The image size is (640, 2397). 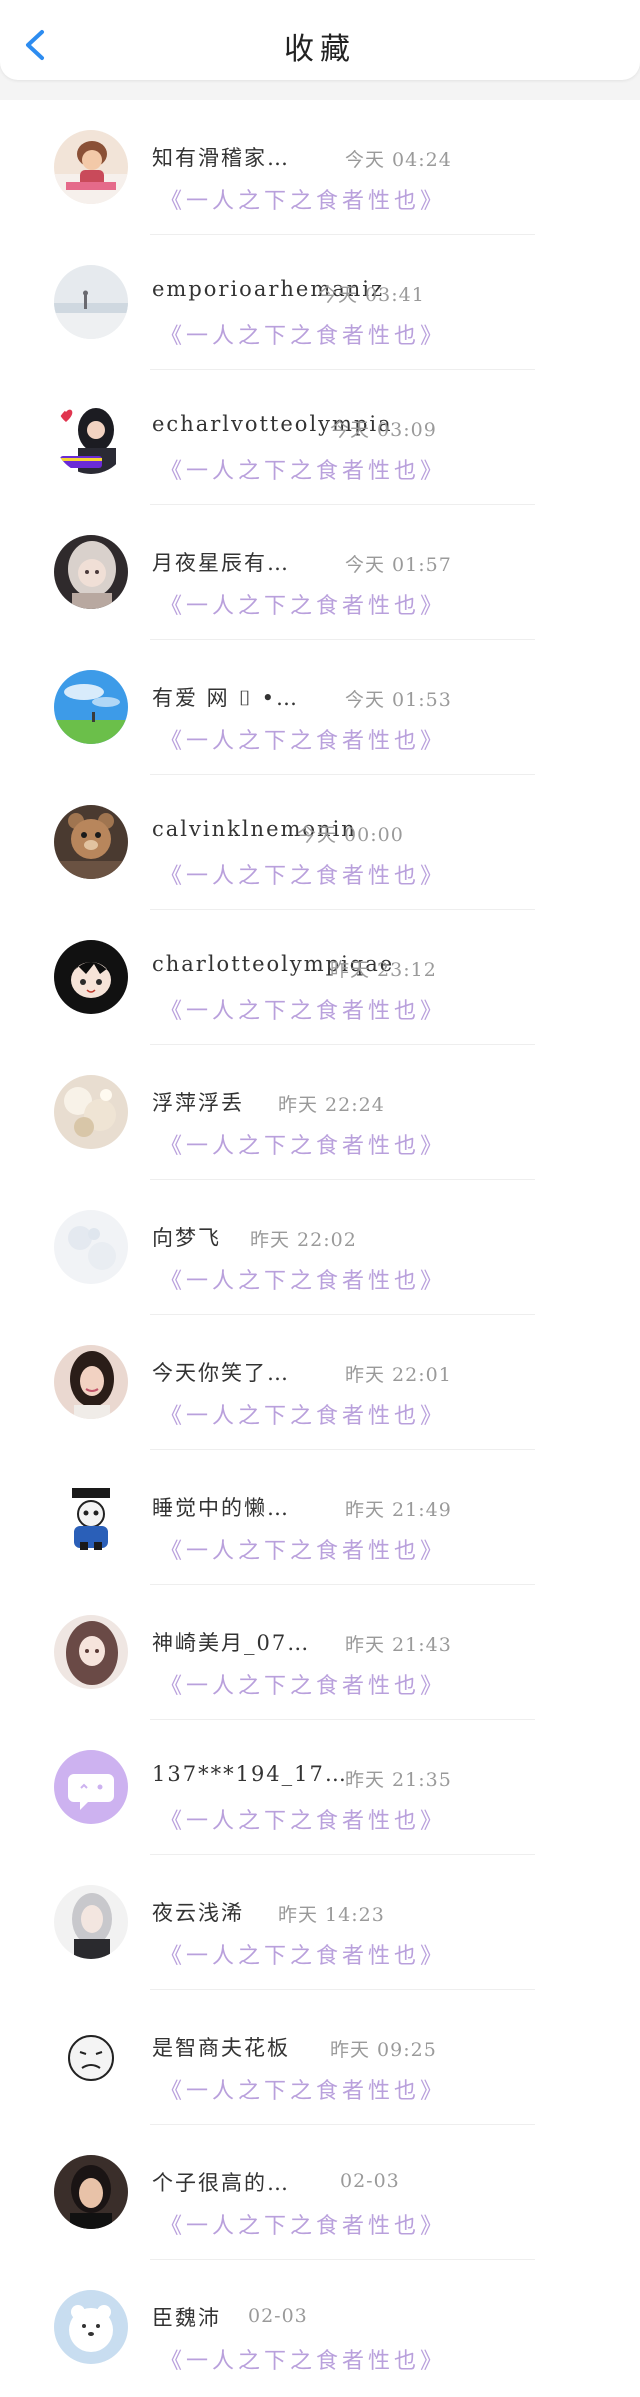 What do you see at coordinates (350, 835) in the screenshot?
I see `timestamp: 今天 00:00` at bounding box center [350, 835].